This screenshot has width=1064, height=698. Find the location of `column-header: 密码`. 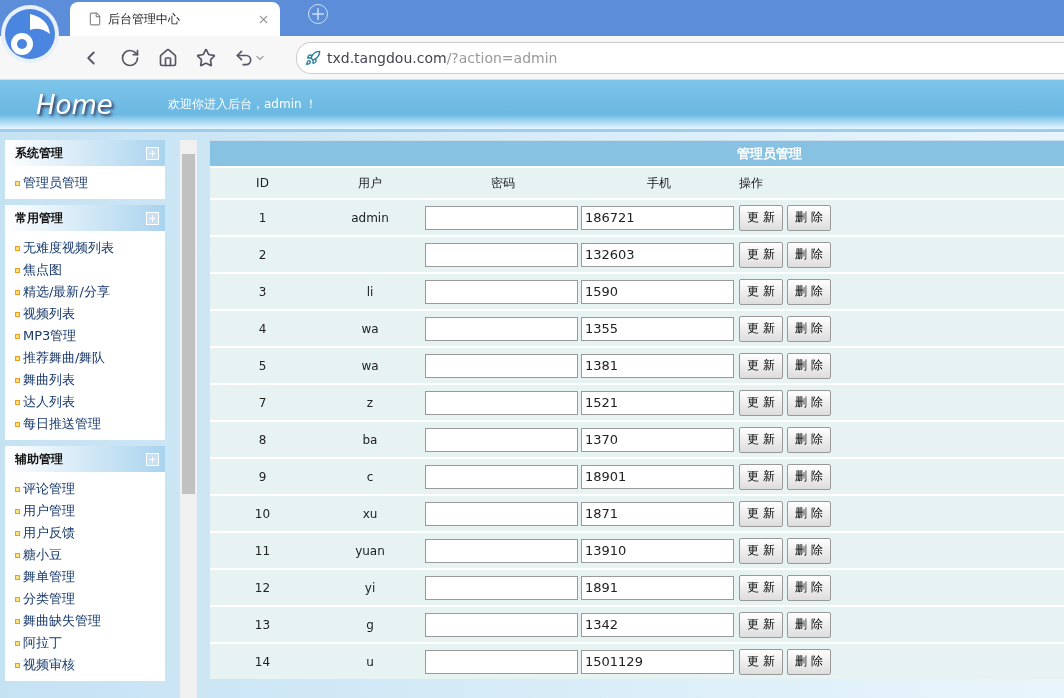

column-header: 密码 is located at coordinates (503, 183).